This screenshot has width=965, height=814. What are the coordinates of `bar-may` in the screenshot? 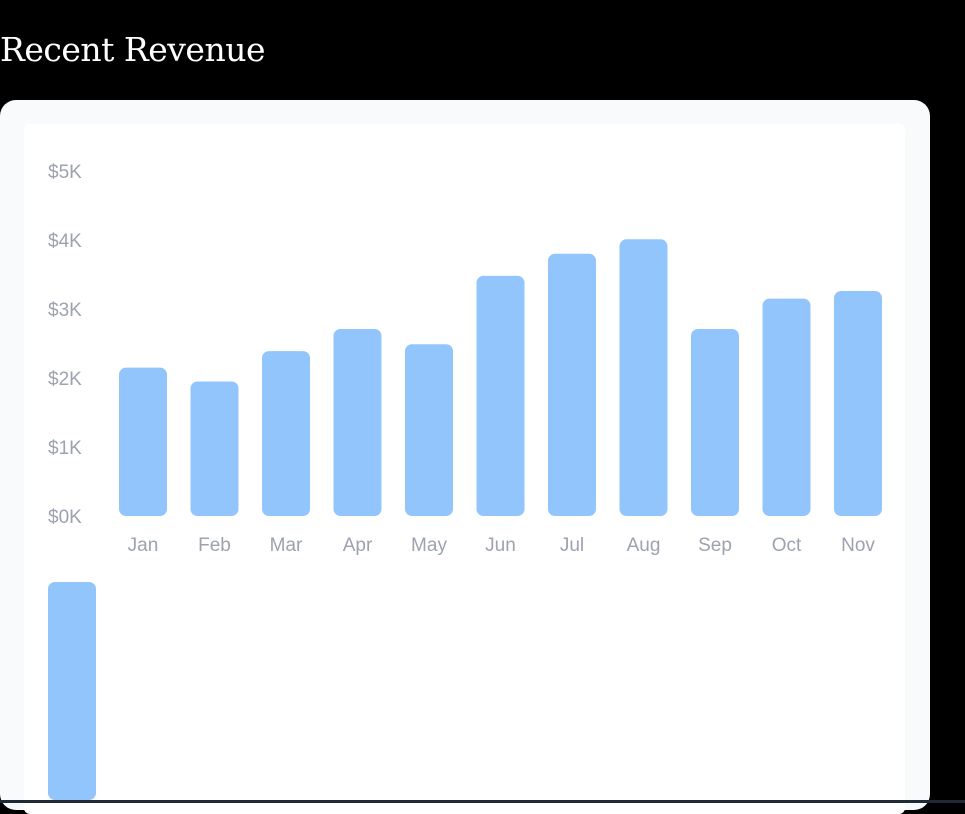 It's located at (429, 430).